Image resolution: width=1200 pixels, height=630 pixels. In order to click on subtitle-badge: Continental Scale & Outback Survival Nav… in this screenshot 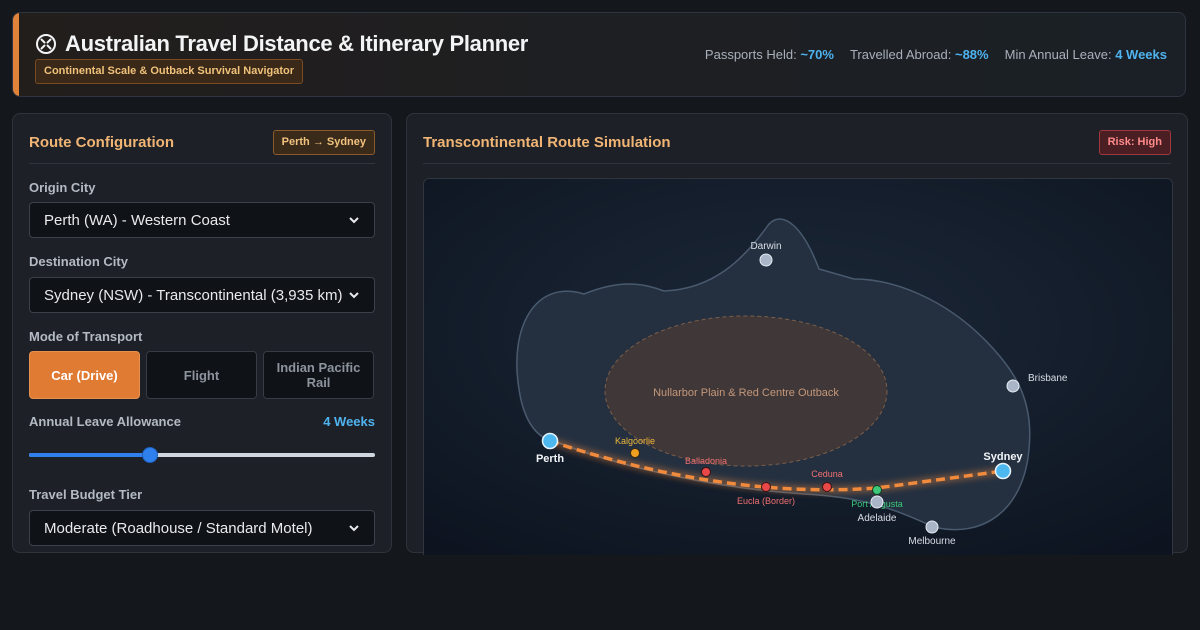, I will do `click(169, 71)`.